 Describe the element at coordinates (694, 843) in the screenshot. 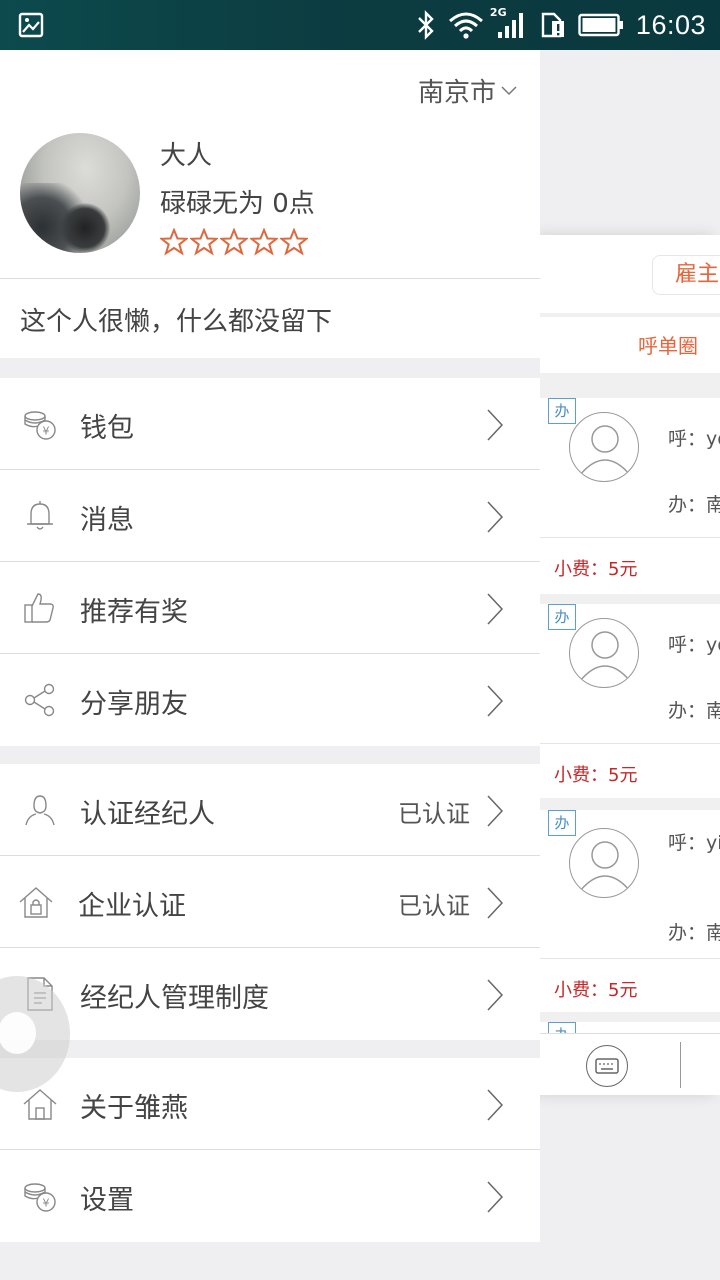

I see `caller-text: 呼：yi` at that location.